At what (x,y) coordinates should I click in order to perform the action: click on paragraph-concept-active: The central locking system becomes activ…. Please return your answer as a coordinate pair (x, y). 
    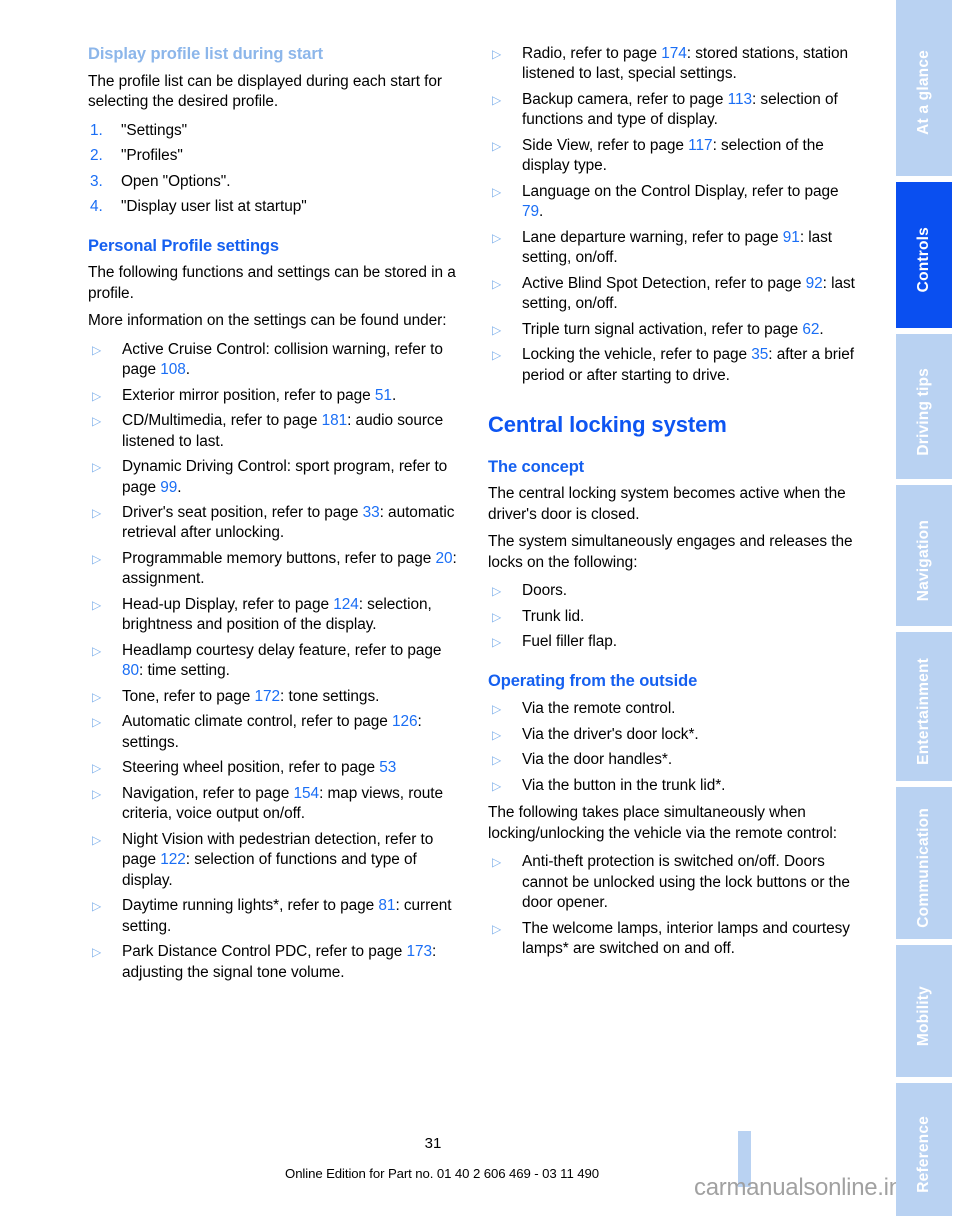
    Looking at the image, I should click on (667, 504).